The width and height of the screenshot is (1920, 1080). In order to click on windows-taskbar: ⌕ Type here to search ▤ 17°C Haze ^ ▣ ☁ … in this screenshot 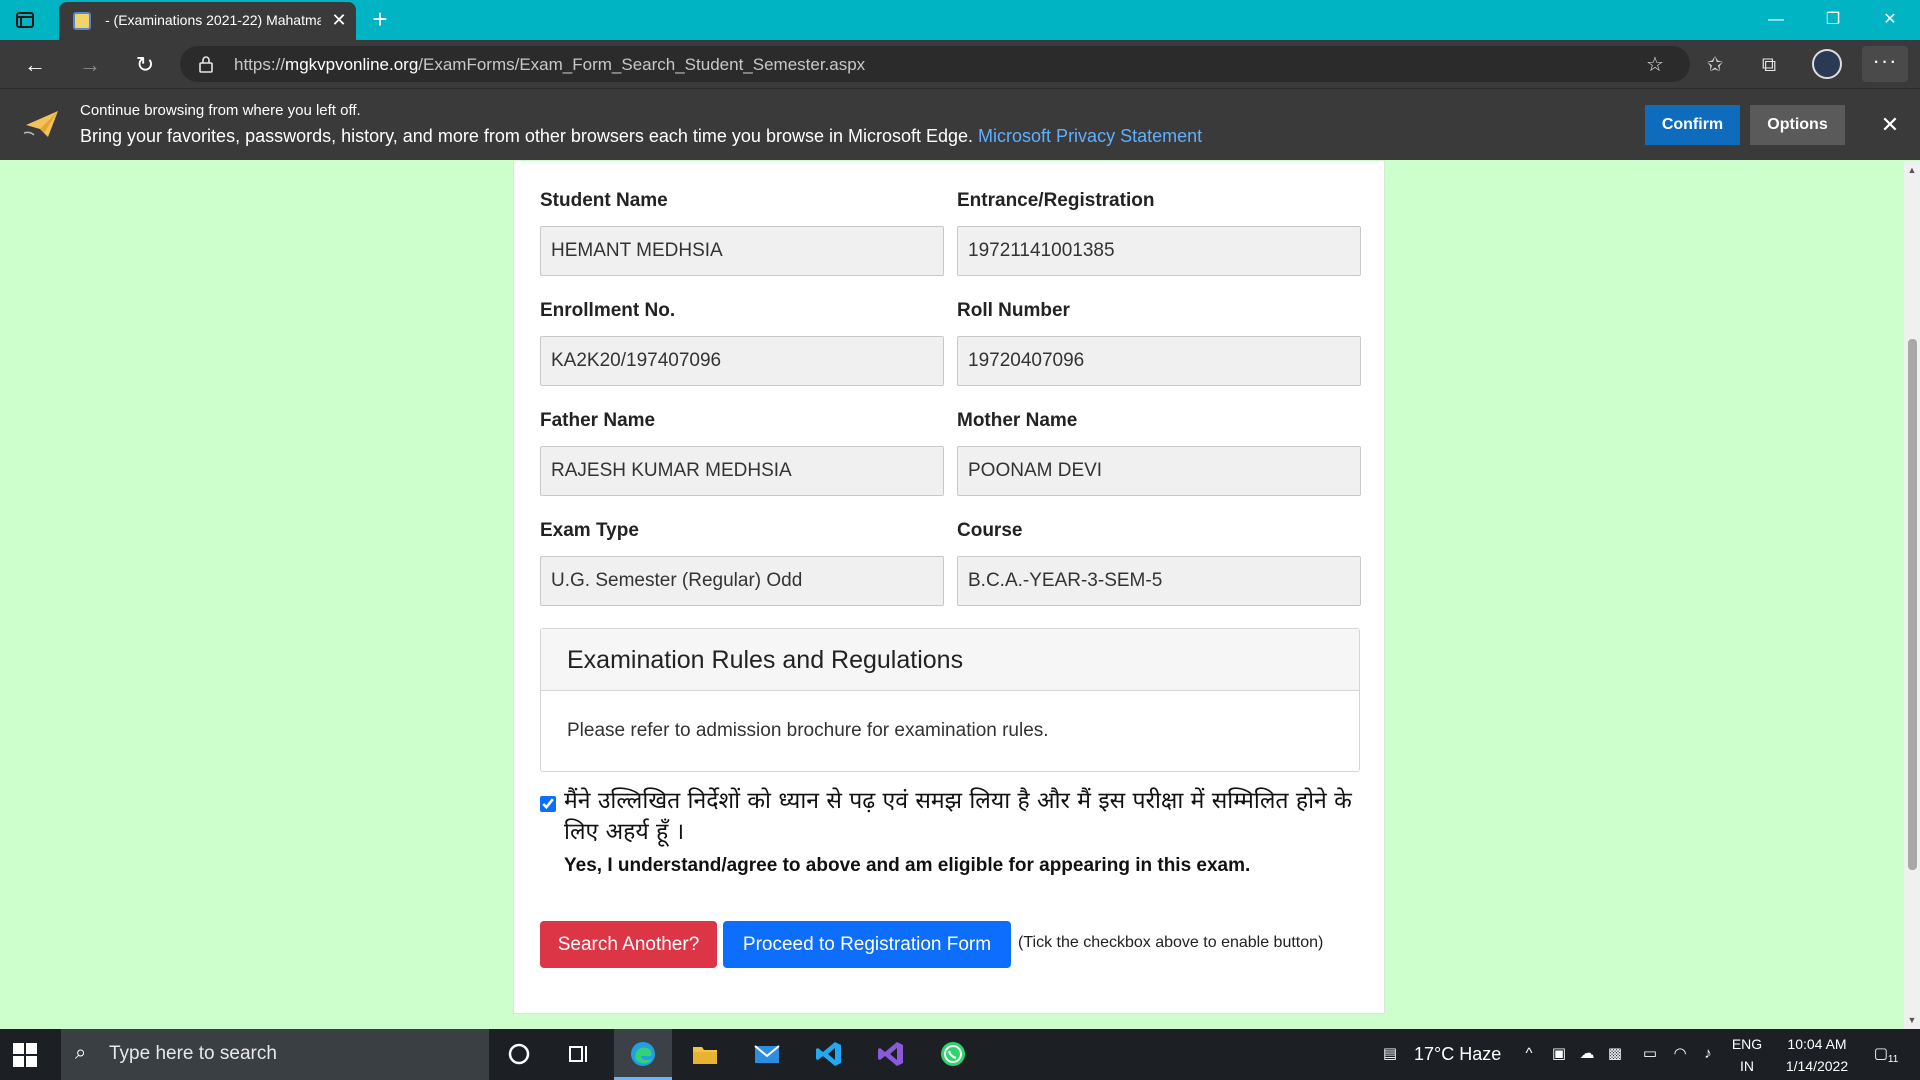, I will do `click(960, 1054)`.